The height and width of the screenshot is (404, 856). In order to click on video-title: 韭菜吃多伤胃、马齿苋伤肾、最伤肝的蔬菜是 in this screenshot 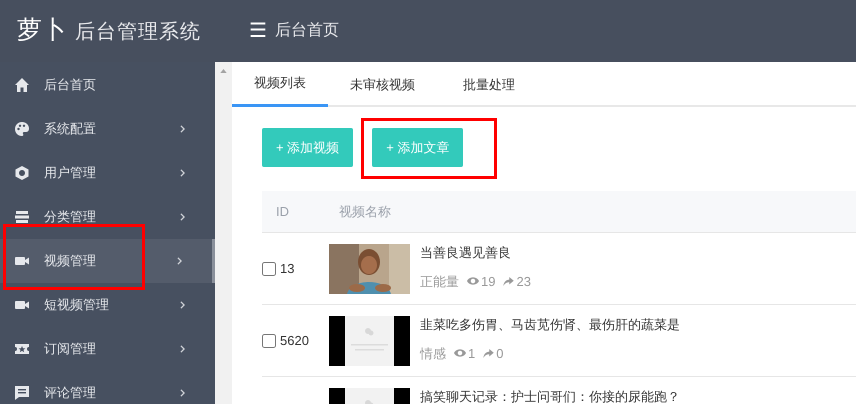, I will do `click(550, 324)`.